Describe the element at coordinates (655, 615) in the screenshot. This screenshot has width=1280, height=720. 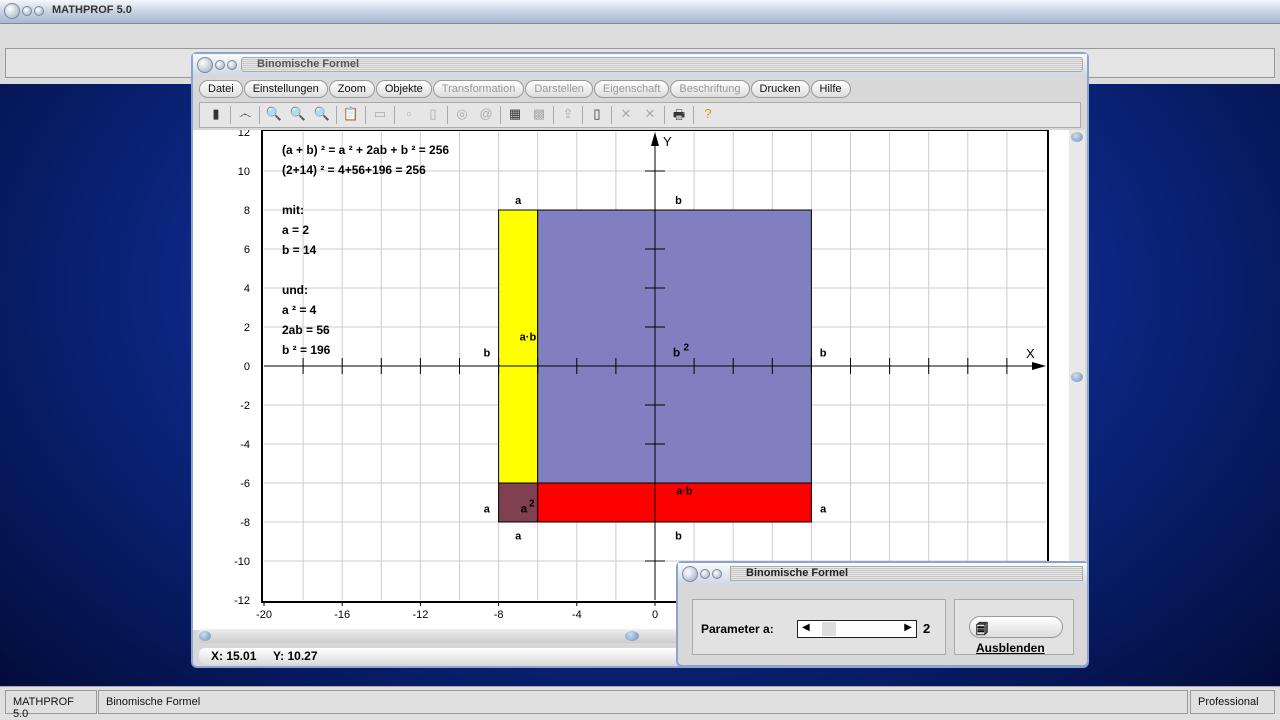
I see `x-tick-label: 0` at that location.